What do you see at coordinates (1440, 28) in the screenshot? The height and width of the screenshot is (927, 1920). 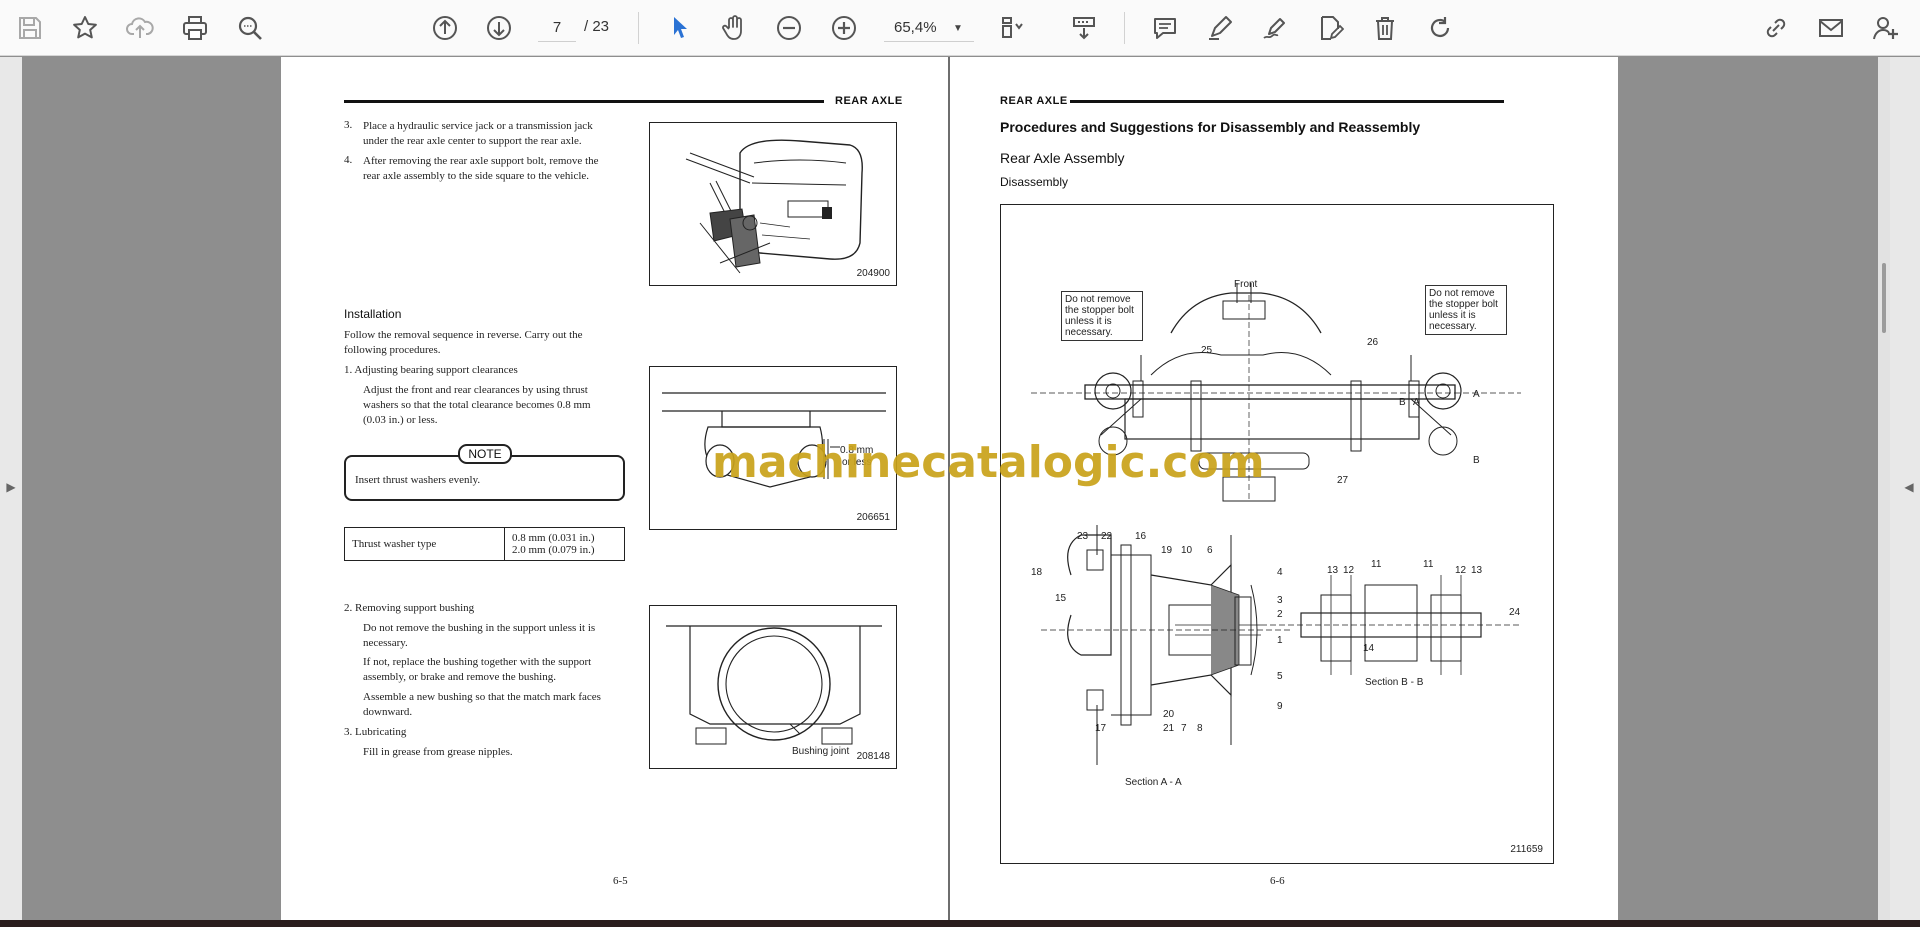 I see `rotate-icon` at bounding box center [1440, 28].